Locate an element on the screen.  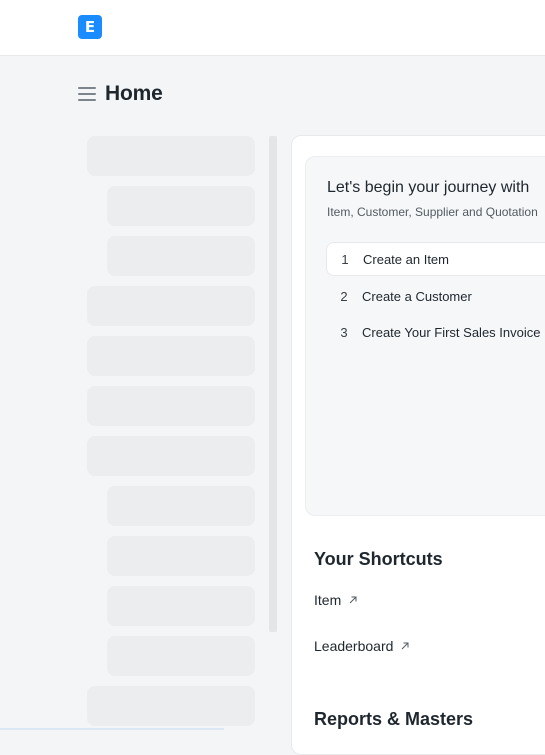
top-navbar: E is located at coordinates (272, 28).